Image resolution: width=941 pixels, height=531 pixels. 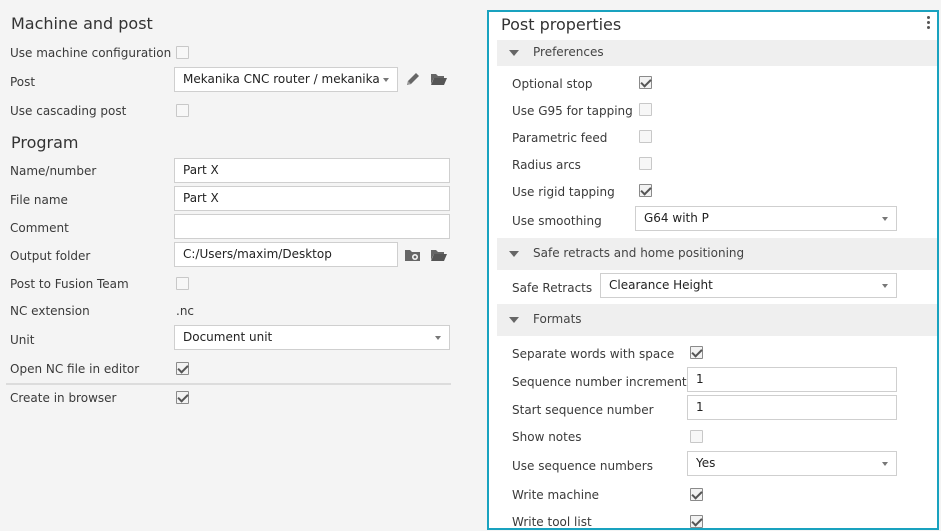 What do you see at coordinates (696, 436) in the screenshot?
I see `show-notes-checkbox` at bounding box center [696, 436].